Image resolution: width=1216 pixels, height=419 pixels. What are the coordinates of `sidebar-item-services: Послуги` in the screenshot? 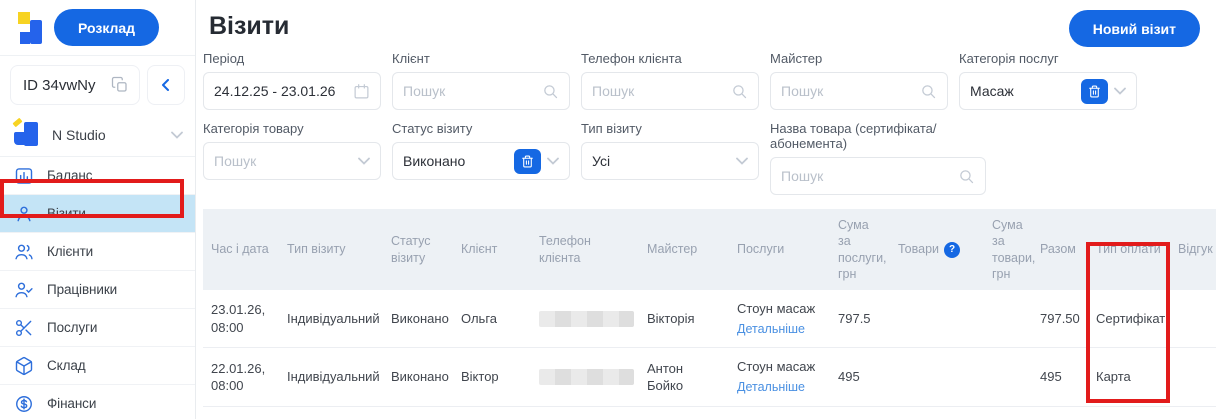 It's located at (97, 328).